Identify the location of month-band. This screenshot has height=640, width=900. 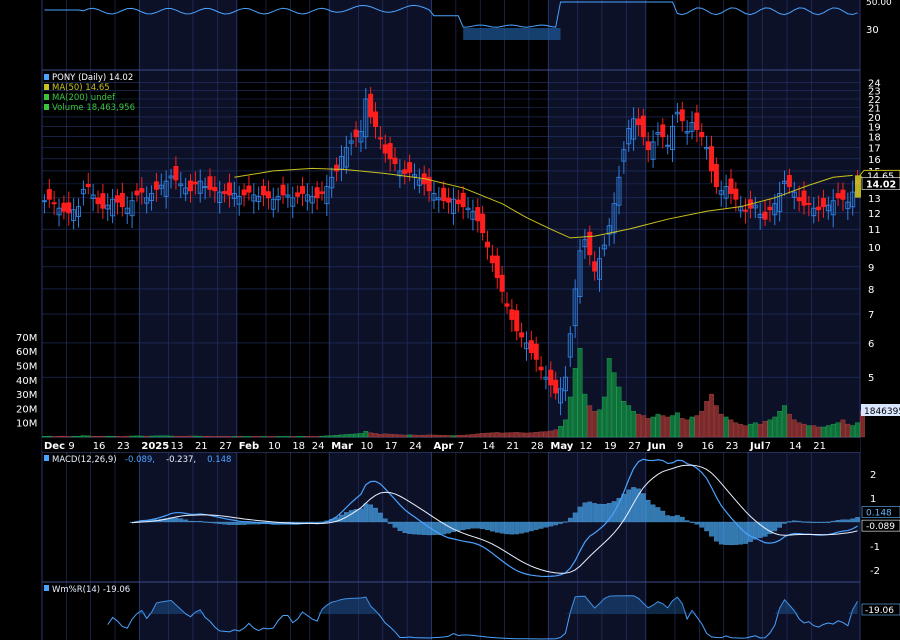
(380, 320).